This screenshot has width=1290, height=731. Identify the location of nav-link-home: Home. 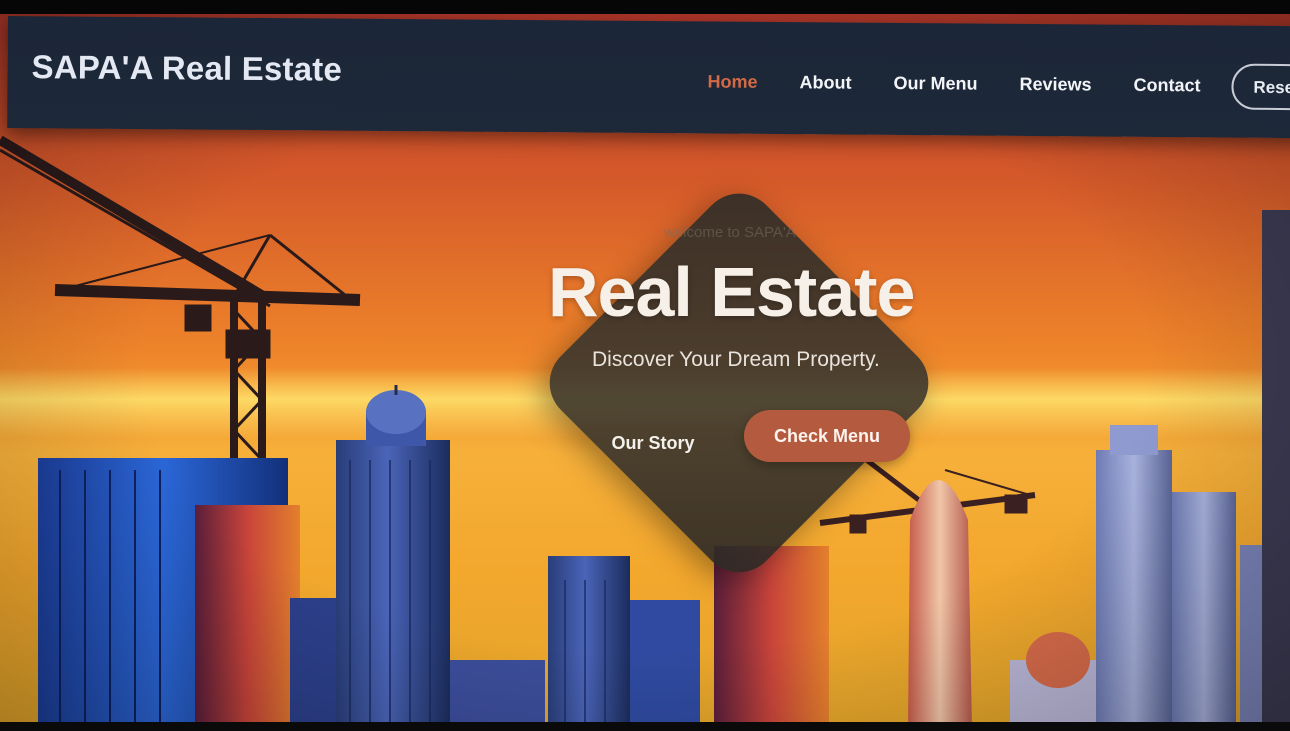
(732, 81).